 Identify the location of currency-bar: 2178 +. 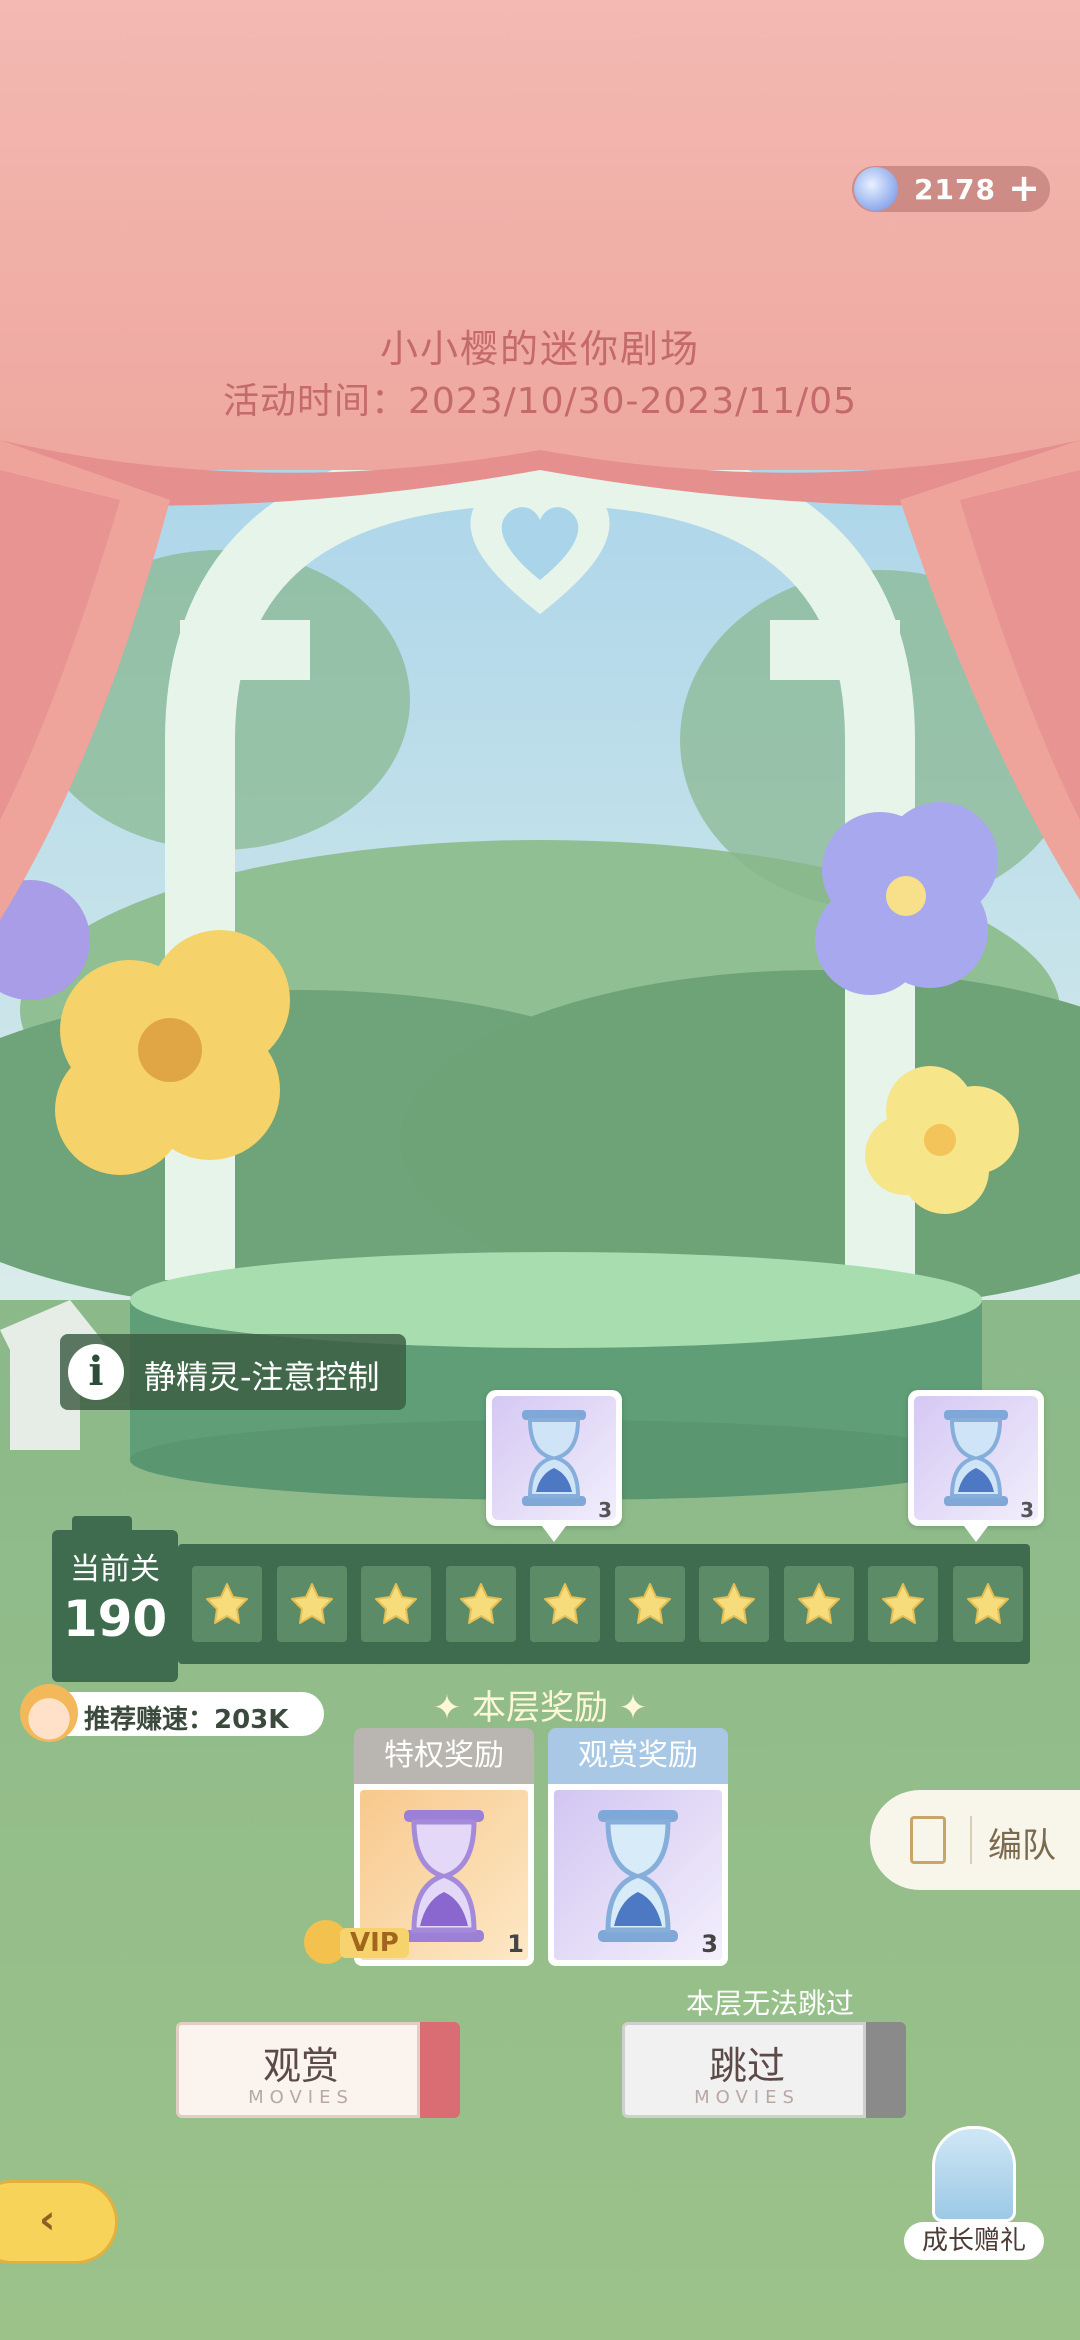
(951, 189).